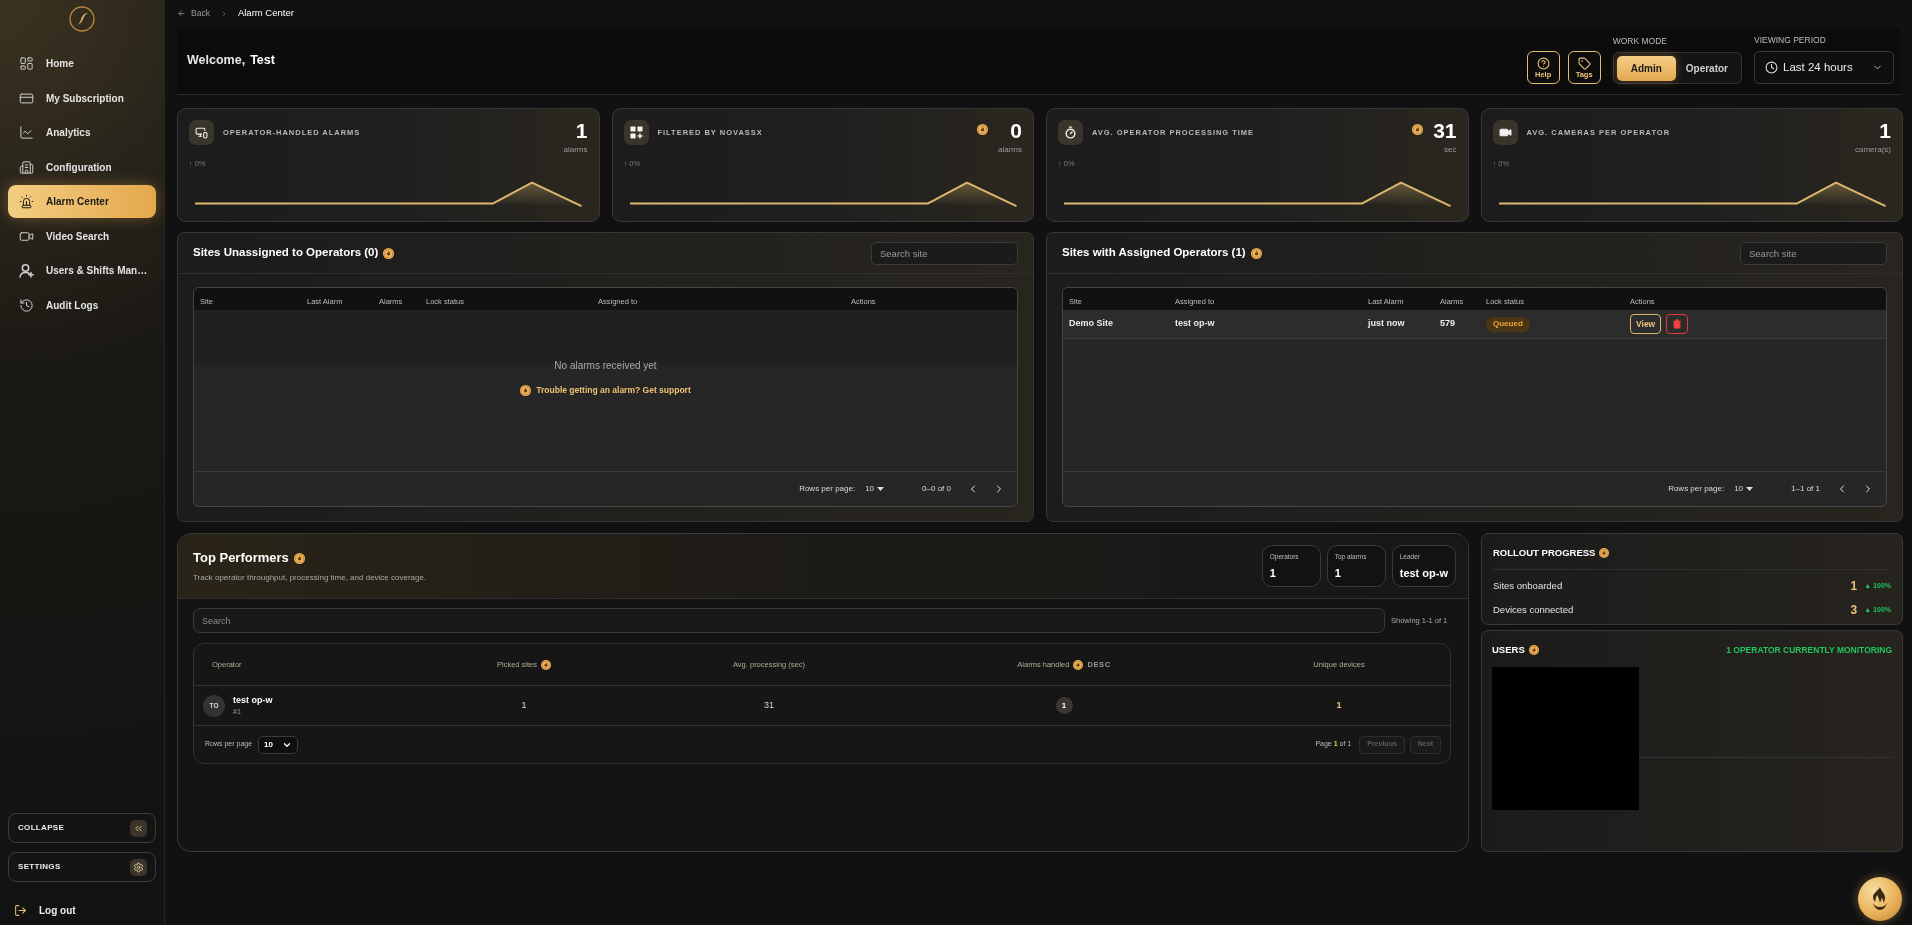  What do you see at coordinates (1386, 323) in the screenshot?
I see `last-alarm-time: just now` at bounding box center [1386, 323].